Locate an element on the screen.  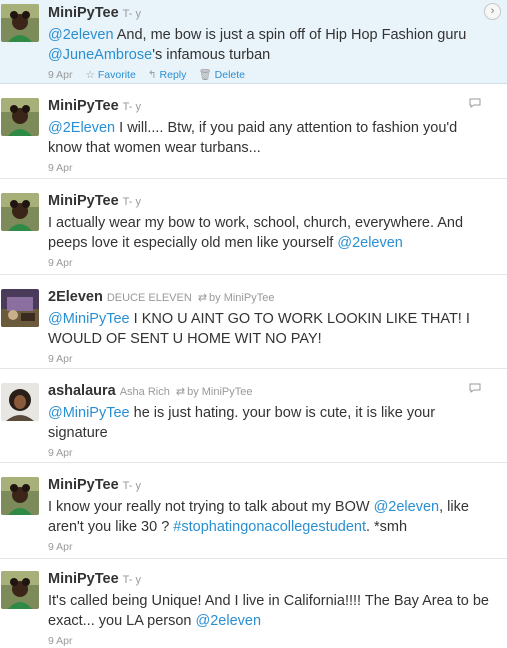
reply-arrow-icon: ↰ is located at coordinates (152, 75).